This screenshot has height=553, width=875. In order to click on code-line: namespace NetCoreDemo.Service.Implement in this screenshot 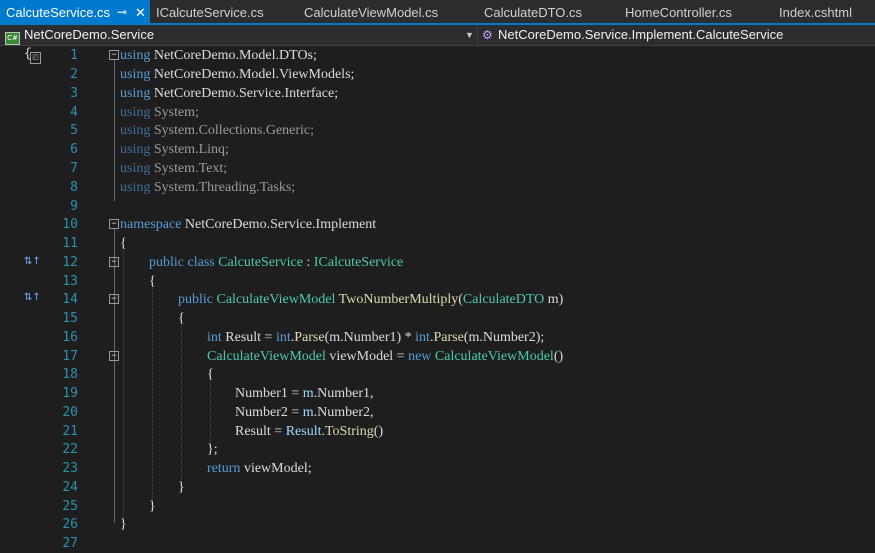, I will do `click(248, 224)`.